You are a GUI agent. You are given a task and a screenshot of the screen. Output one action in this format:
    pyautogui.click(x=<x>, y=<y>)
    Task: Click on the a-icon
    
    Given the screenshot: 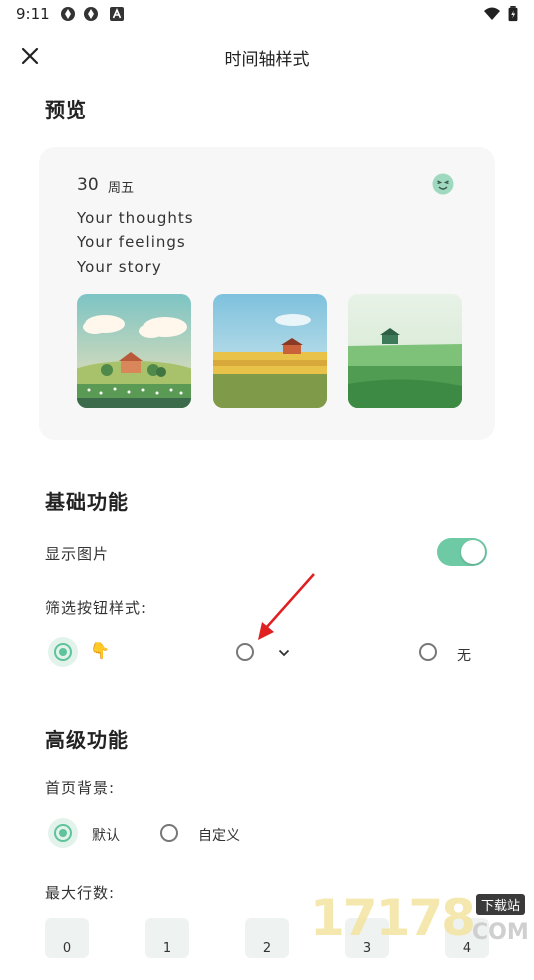 What is the action you would take?
    pyautogui.click(x=117, y=14)
    